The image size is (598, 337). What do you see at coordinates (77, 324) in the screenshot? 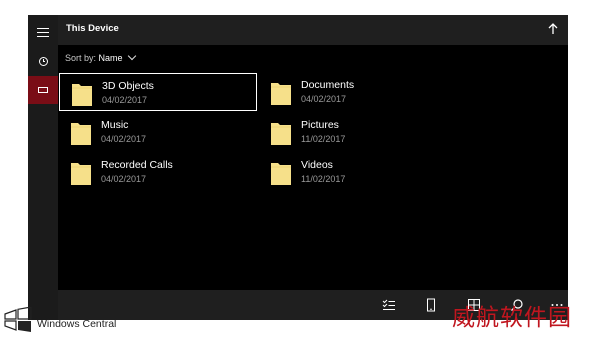
I see `brand-watermark-text: Windows Central` at bounding box center [77, 324].